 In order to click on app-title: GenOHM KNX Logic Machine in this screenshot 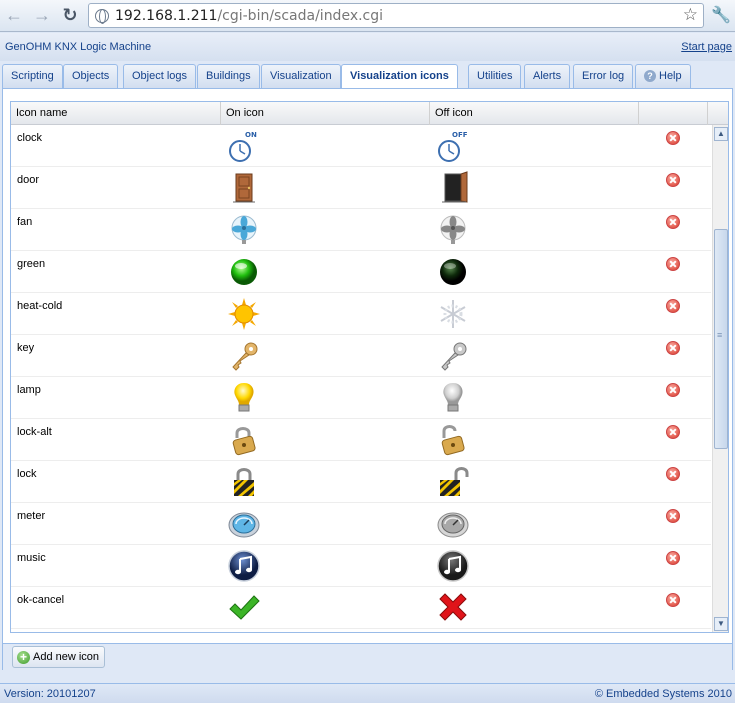, I will do `click(78, 47)`.